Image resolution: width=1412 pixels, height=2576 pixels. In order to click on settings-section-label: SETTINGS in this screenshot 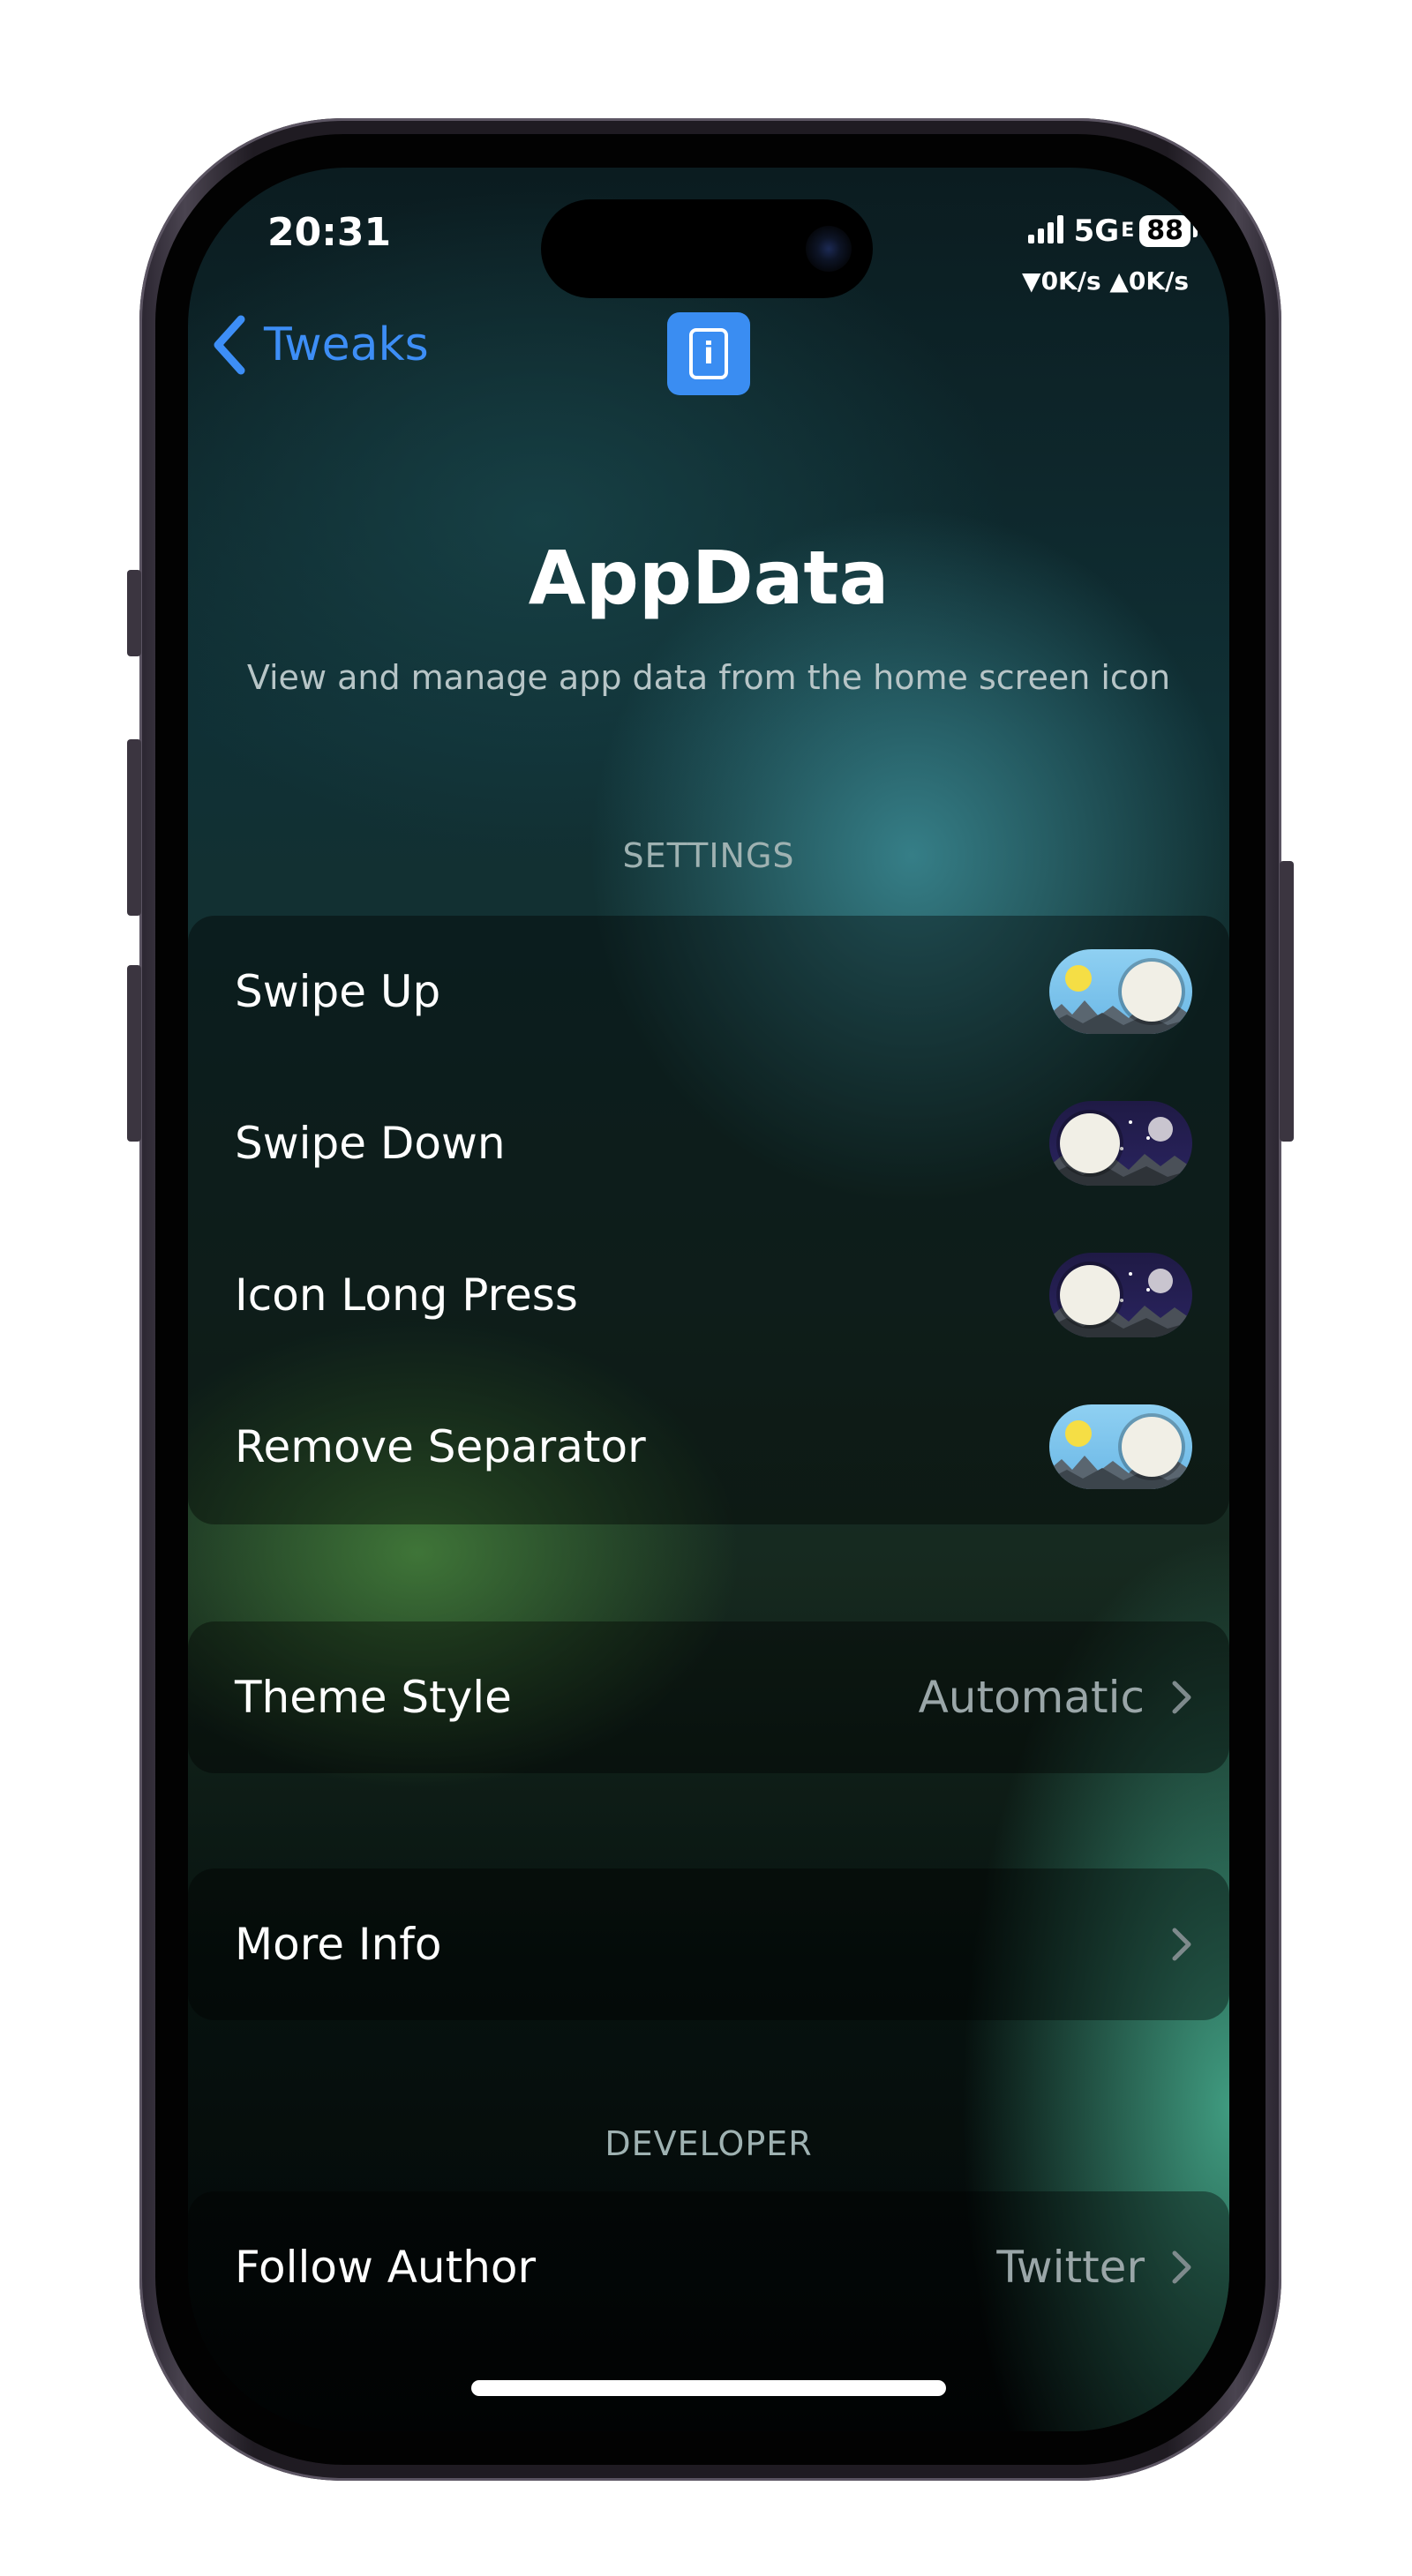, I will do `click(708, 856)`.